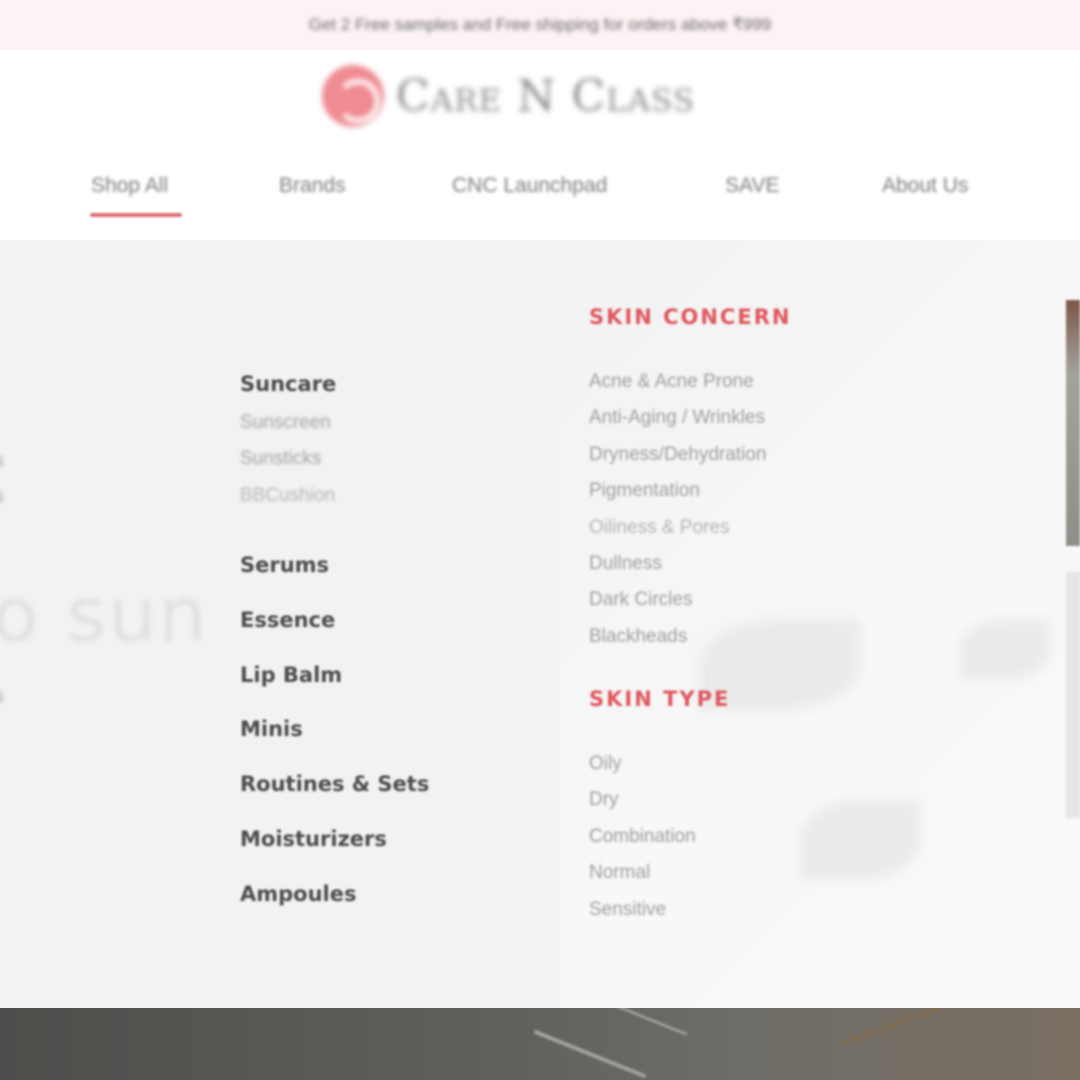 This screenshot has height=1080, width=1080. Describe the element at coordinates (285, 423) in the screenshot. I see `suncare-sunscreen-link: Sunscreen` at that location.